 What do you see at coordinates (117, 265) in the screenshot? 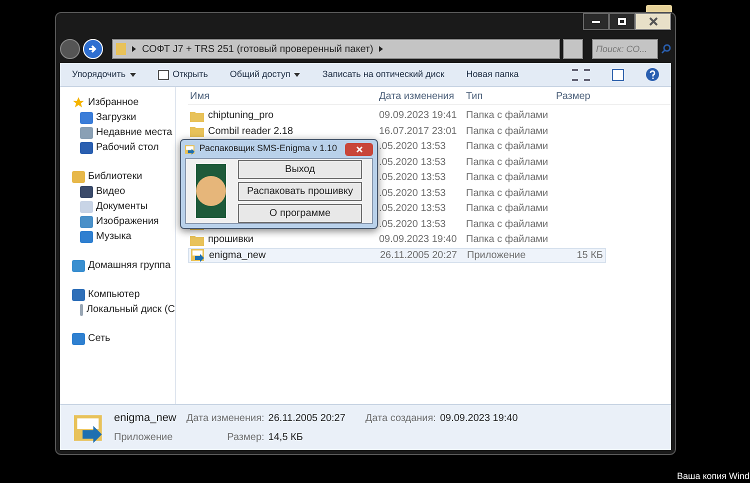
I see `nav-item: Домашняя группа` at bounding box center [117, 265].